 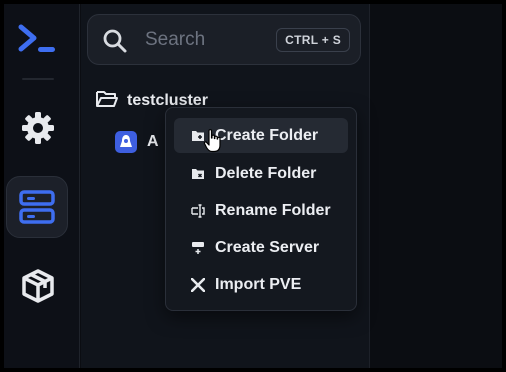 I want to click on menu-item-delete-folder: Delete Folder, so click(x=261, y=173).